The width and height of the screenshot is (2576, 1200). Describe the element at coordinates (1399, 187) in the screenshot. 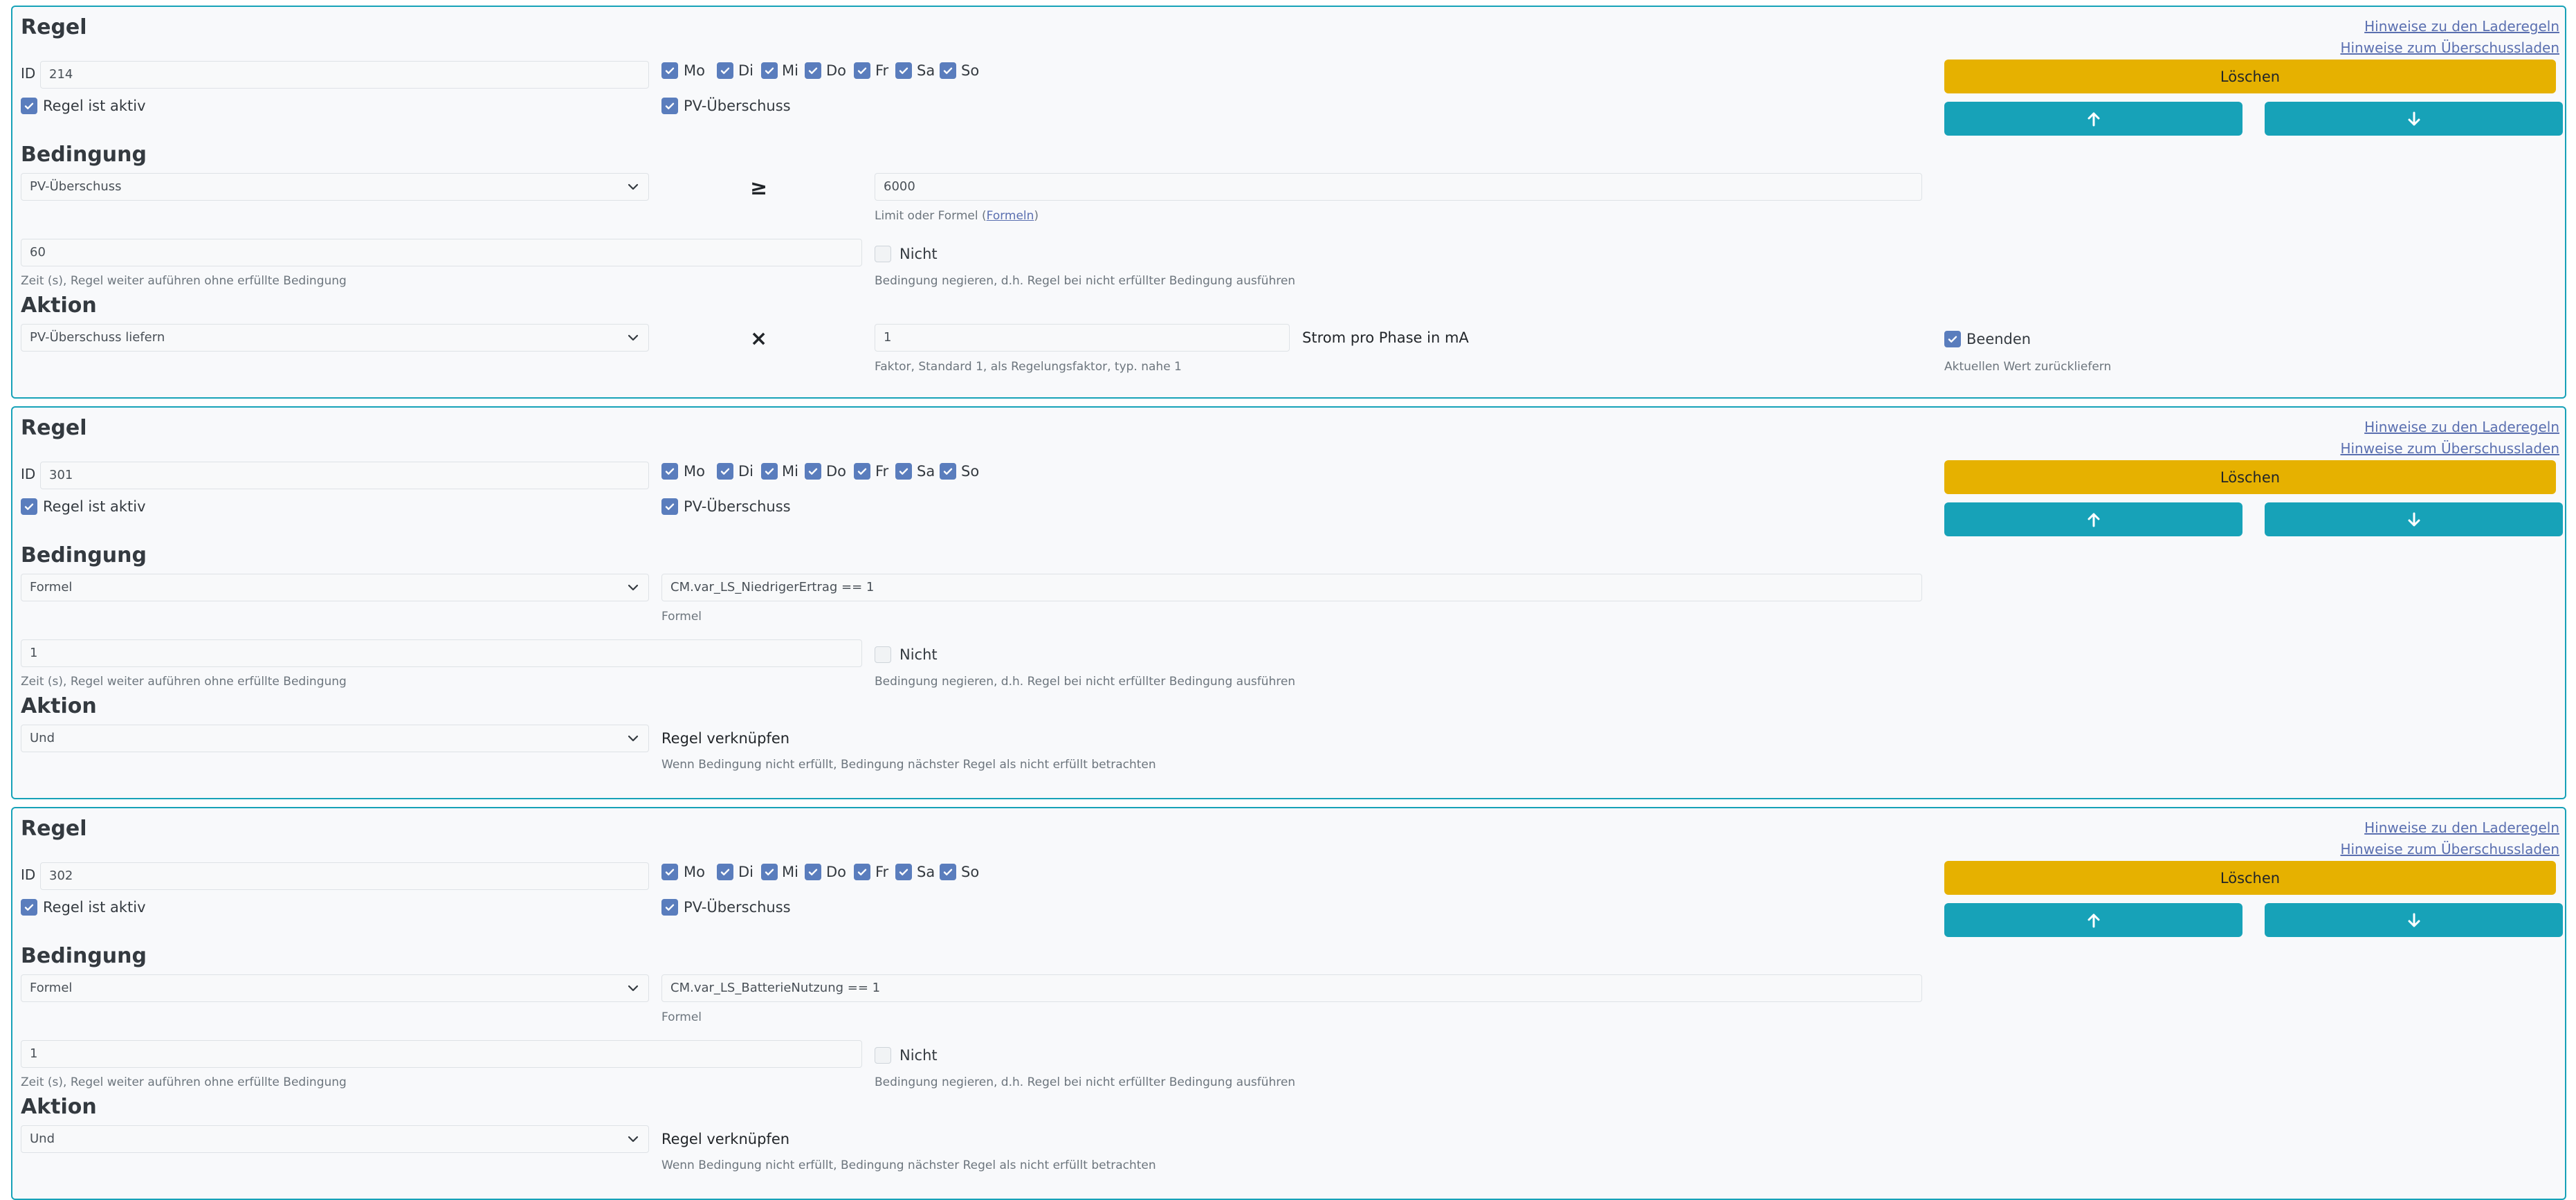

I see `limit-input: 6000` at that location.